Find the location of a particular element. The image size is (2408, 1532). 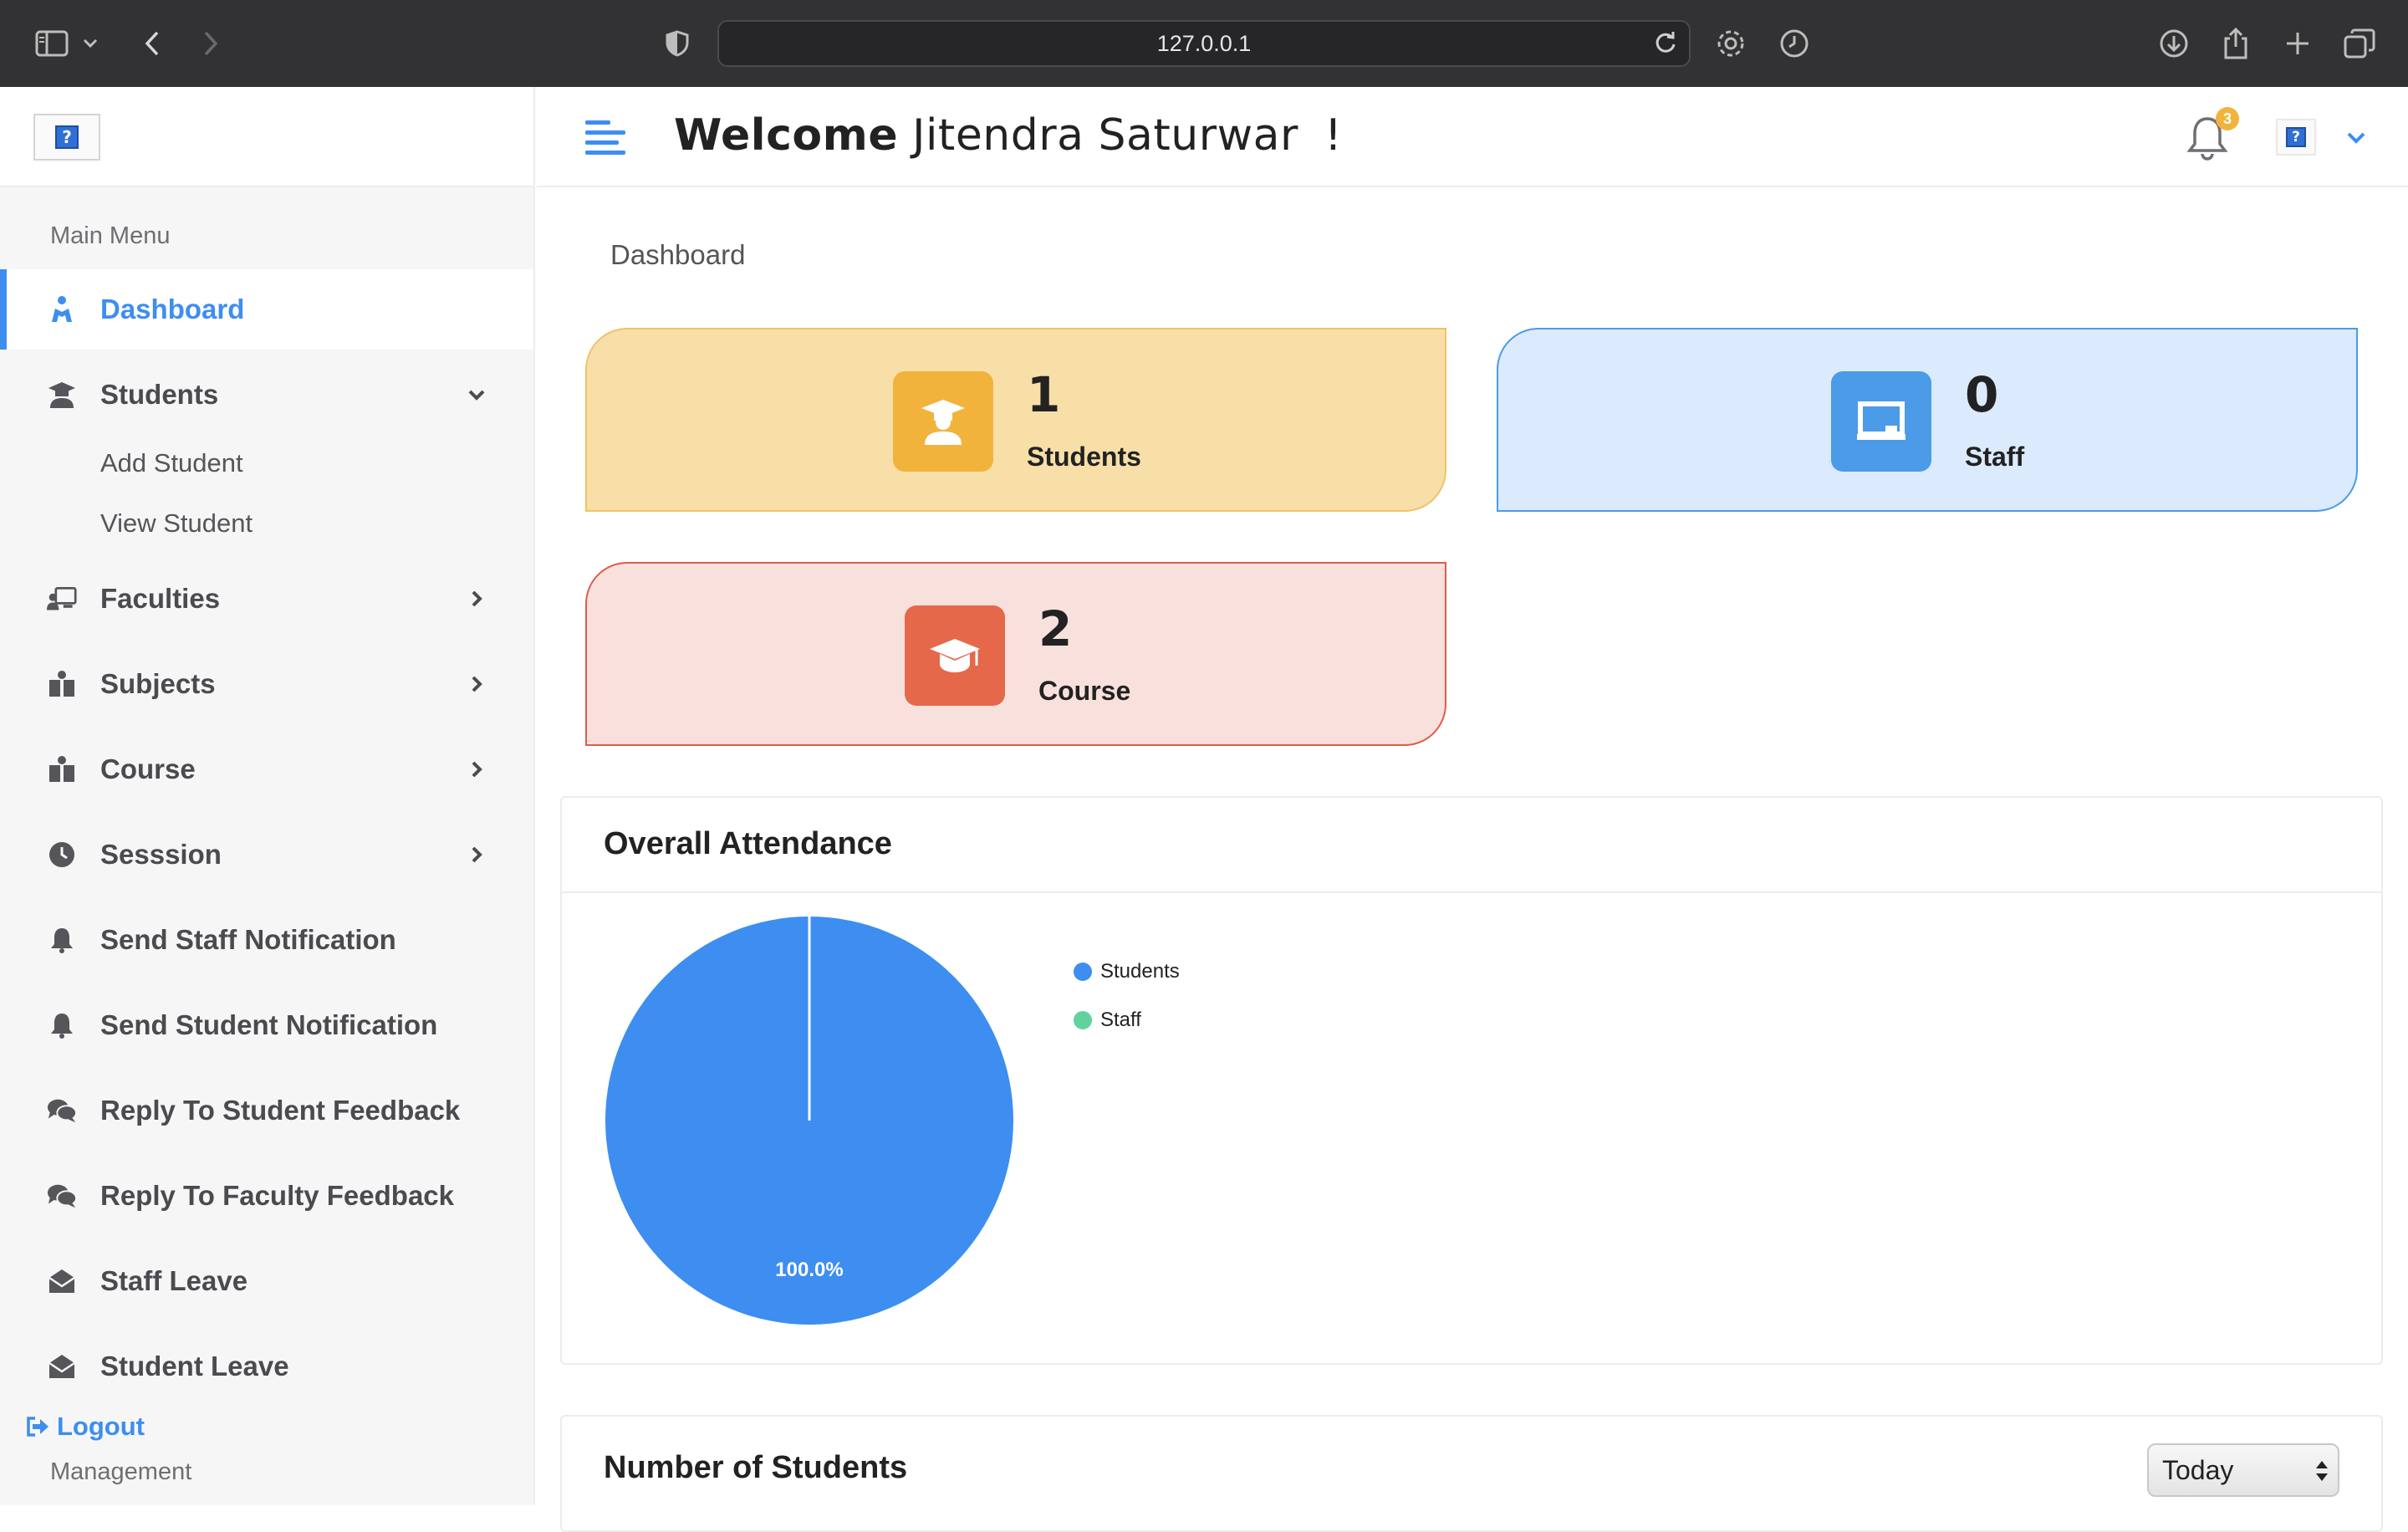

submenu-add-student: Add Student is located at coordinates (171, 463).